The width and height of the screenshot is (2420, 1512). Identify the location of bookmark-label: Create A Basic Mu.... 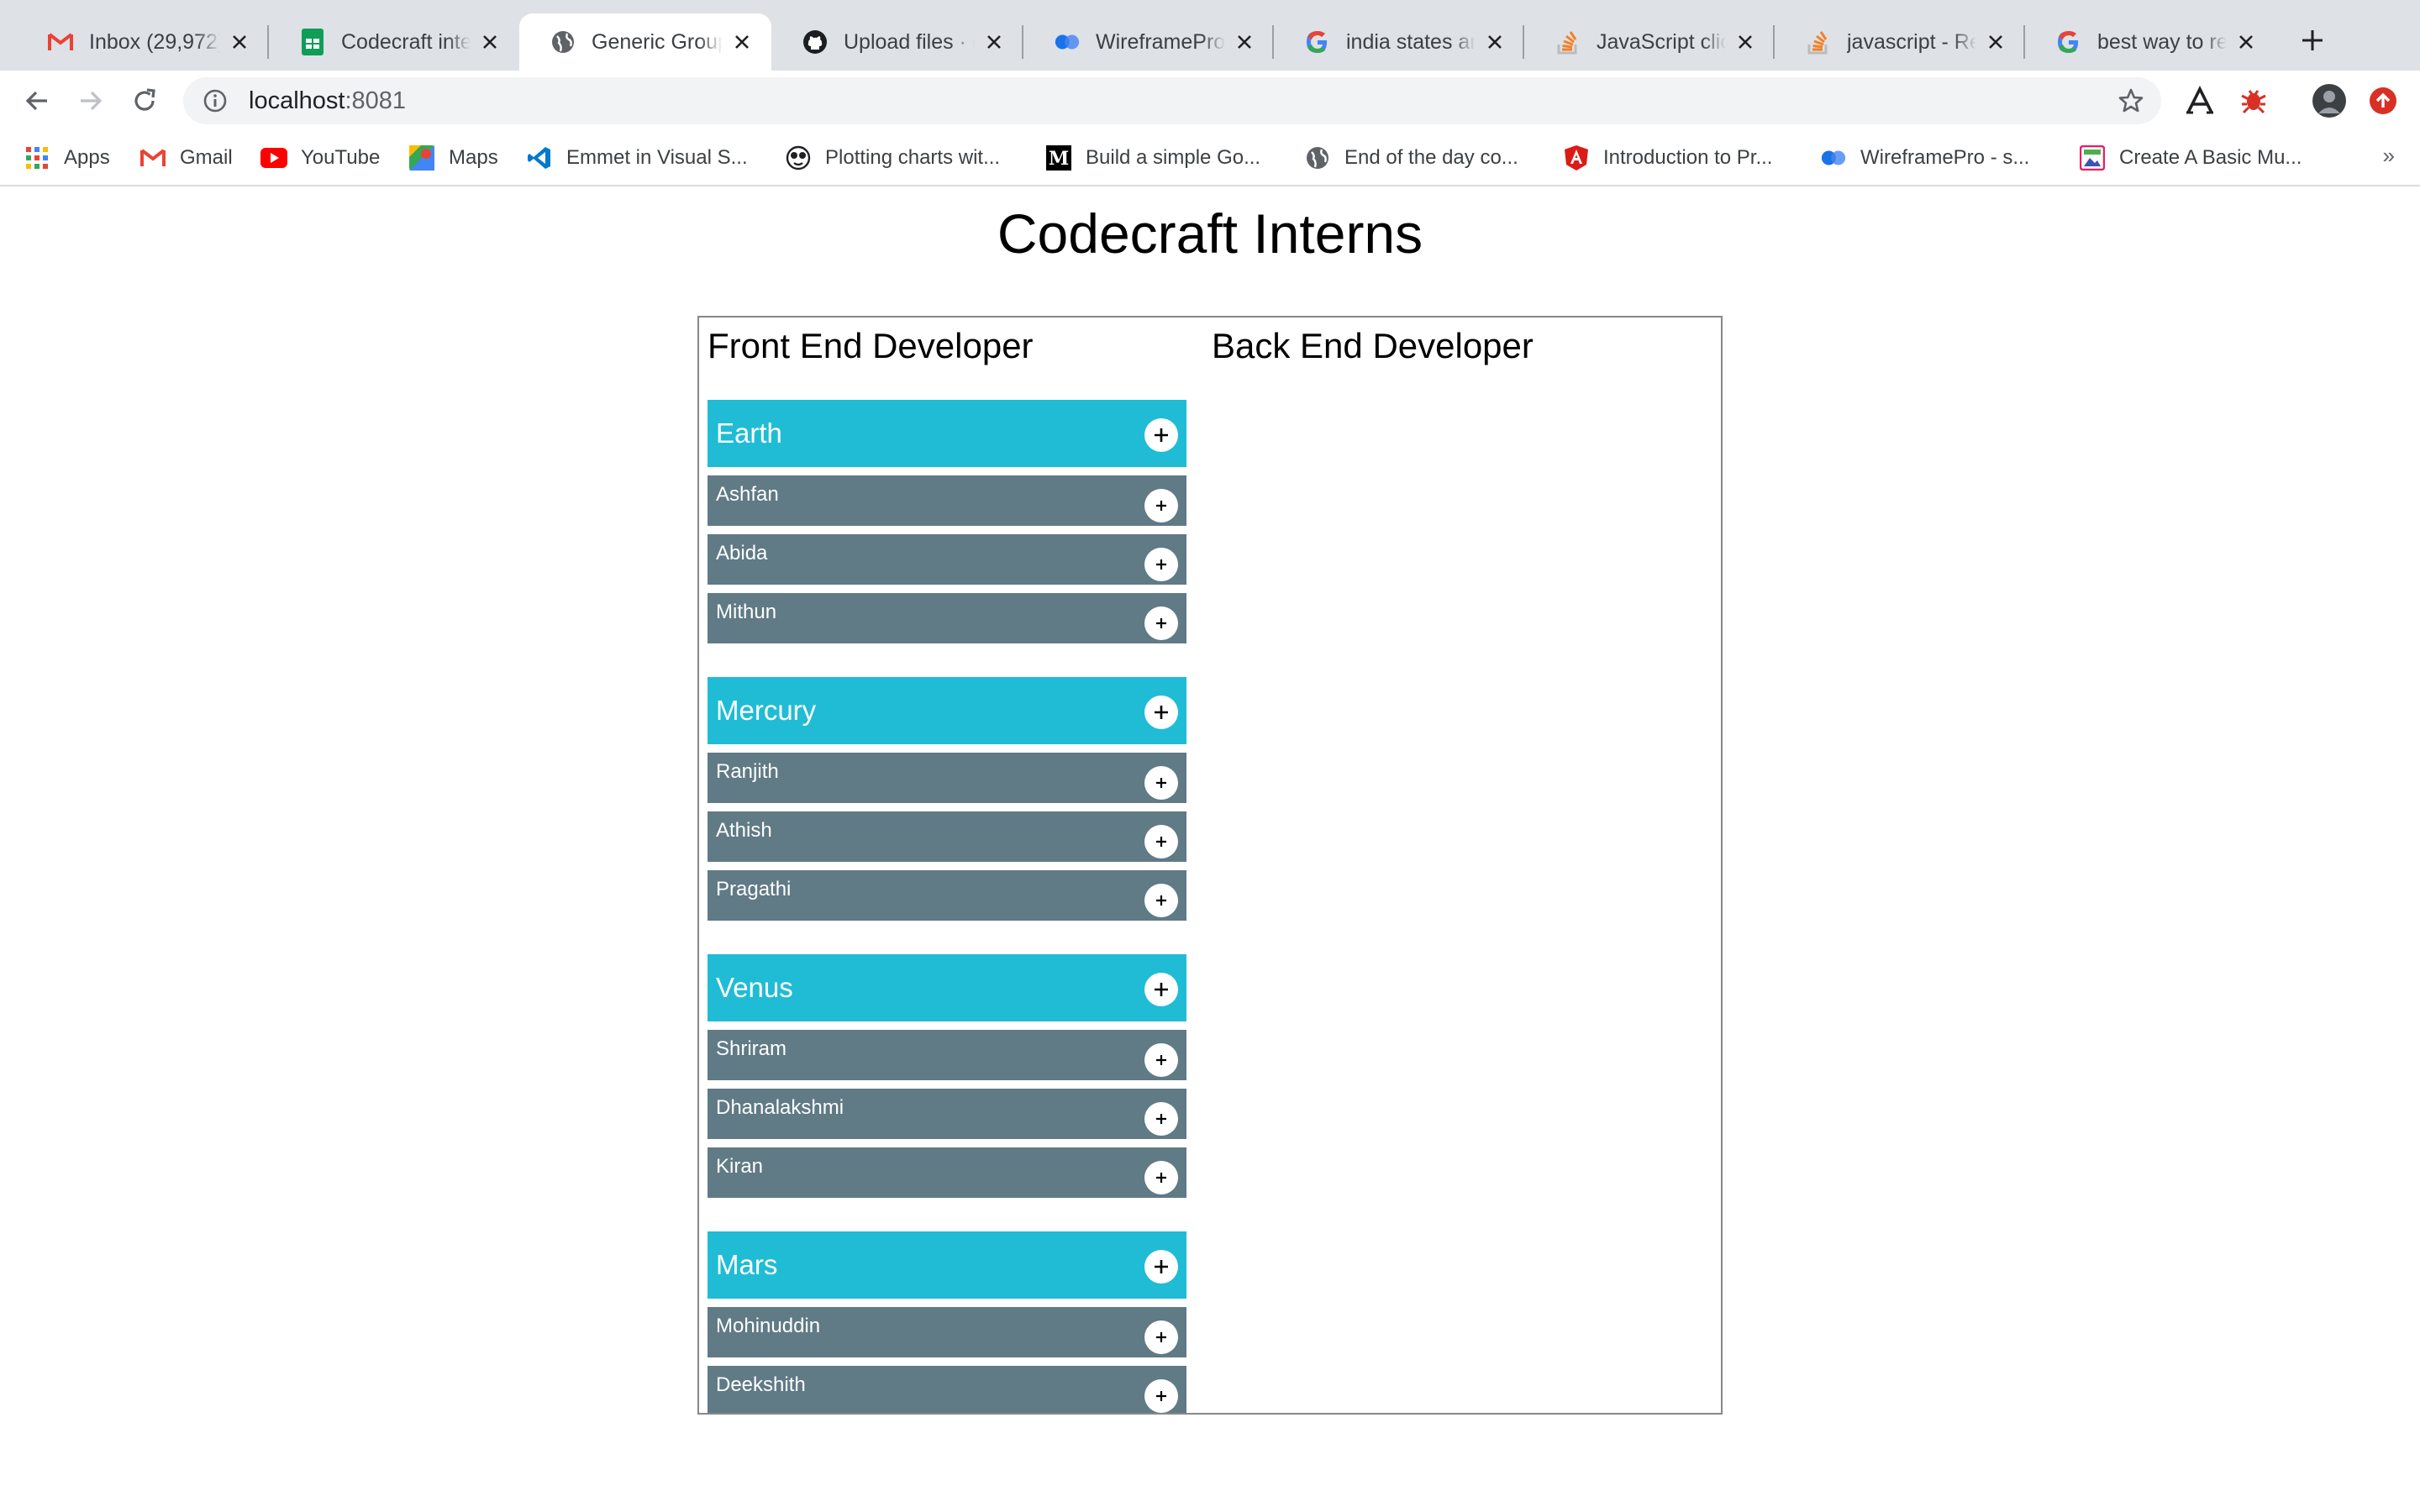
(2210, 157).